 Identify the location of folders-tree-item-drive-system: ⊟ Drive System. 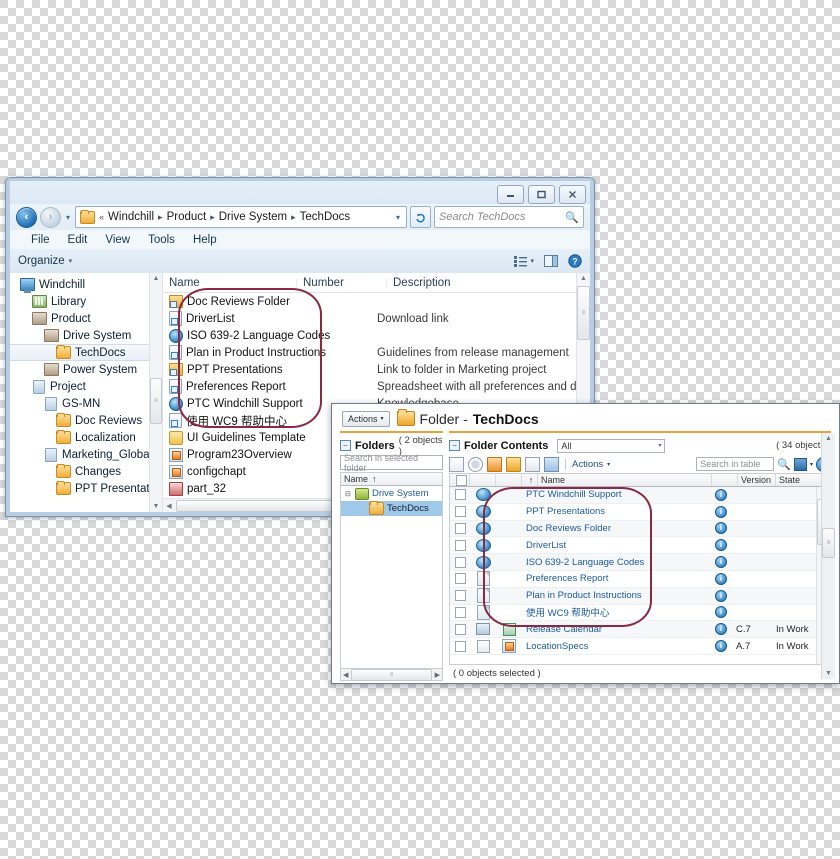
(391, 493).